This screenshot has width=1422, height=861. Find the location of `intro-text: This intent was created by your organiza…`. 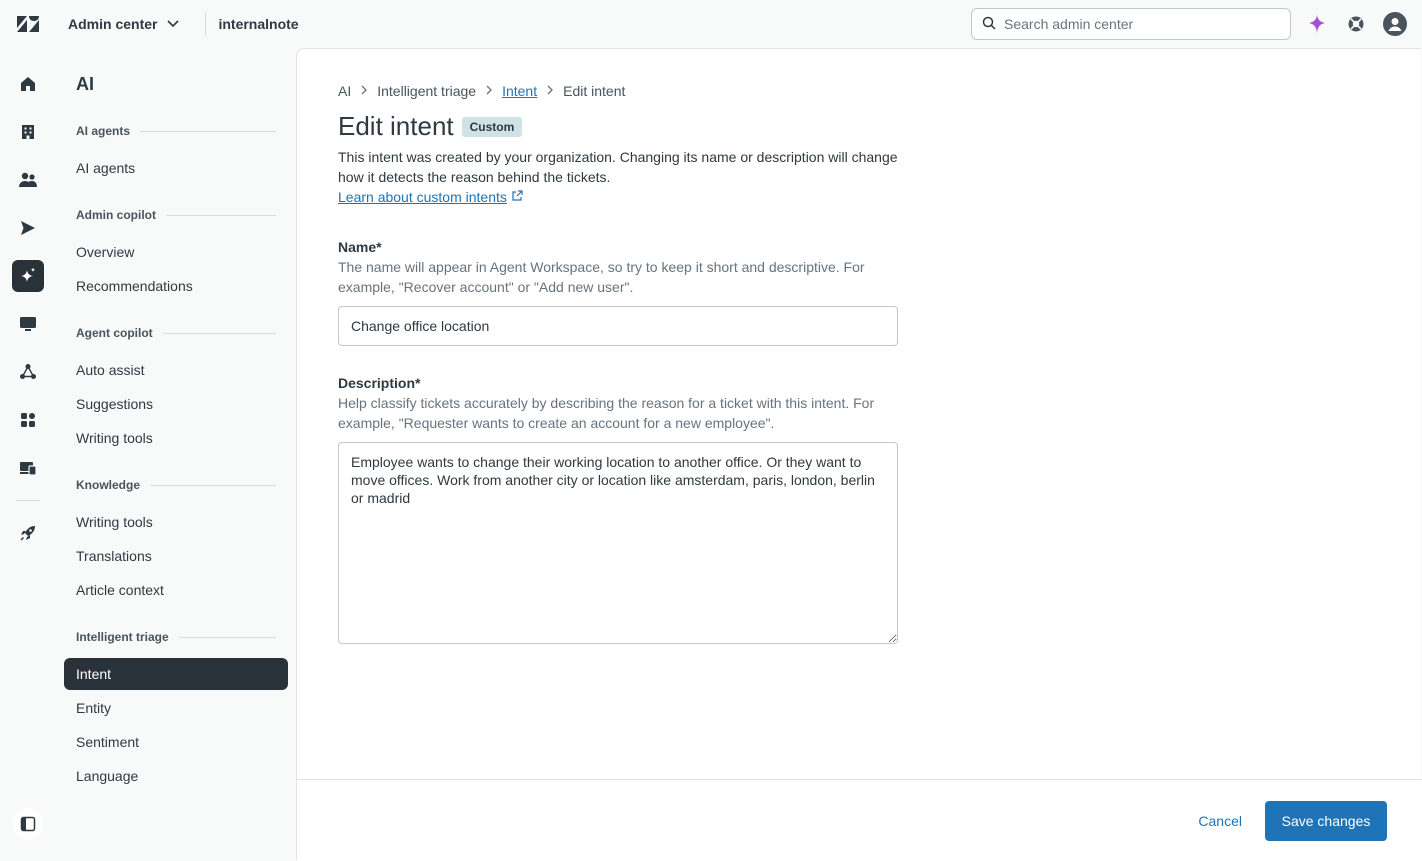

intro-text: This intent was created by your organiza… is located at coordinates (618, 167).